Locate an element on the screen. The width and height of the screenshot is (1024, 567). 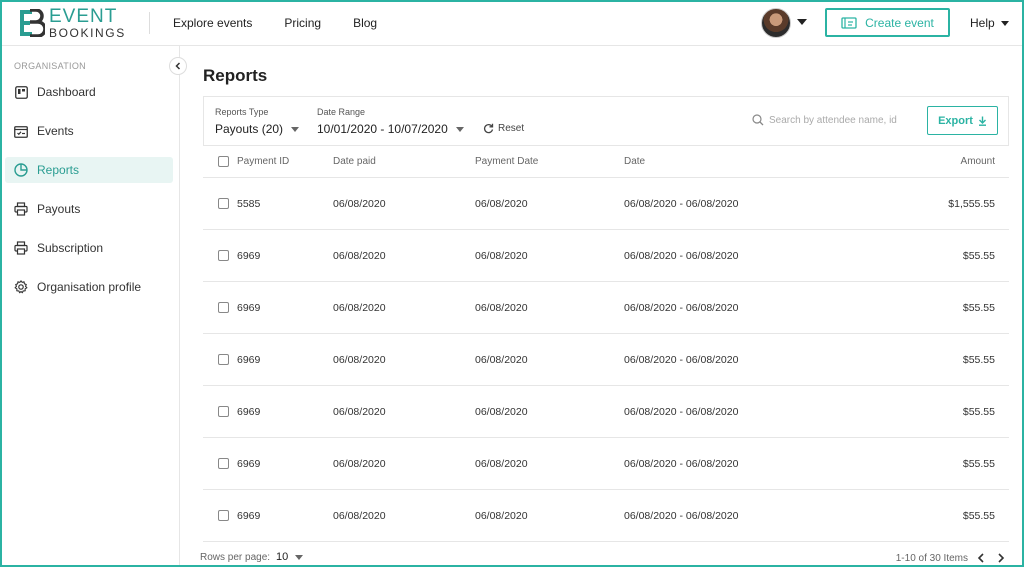
sidebar-item-subscription: Subscription is located at coordinates (89, 248).